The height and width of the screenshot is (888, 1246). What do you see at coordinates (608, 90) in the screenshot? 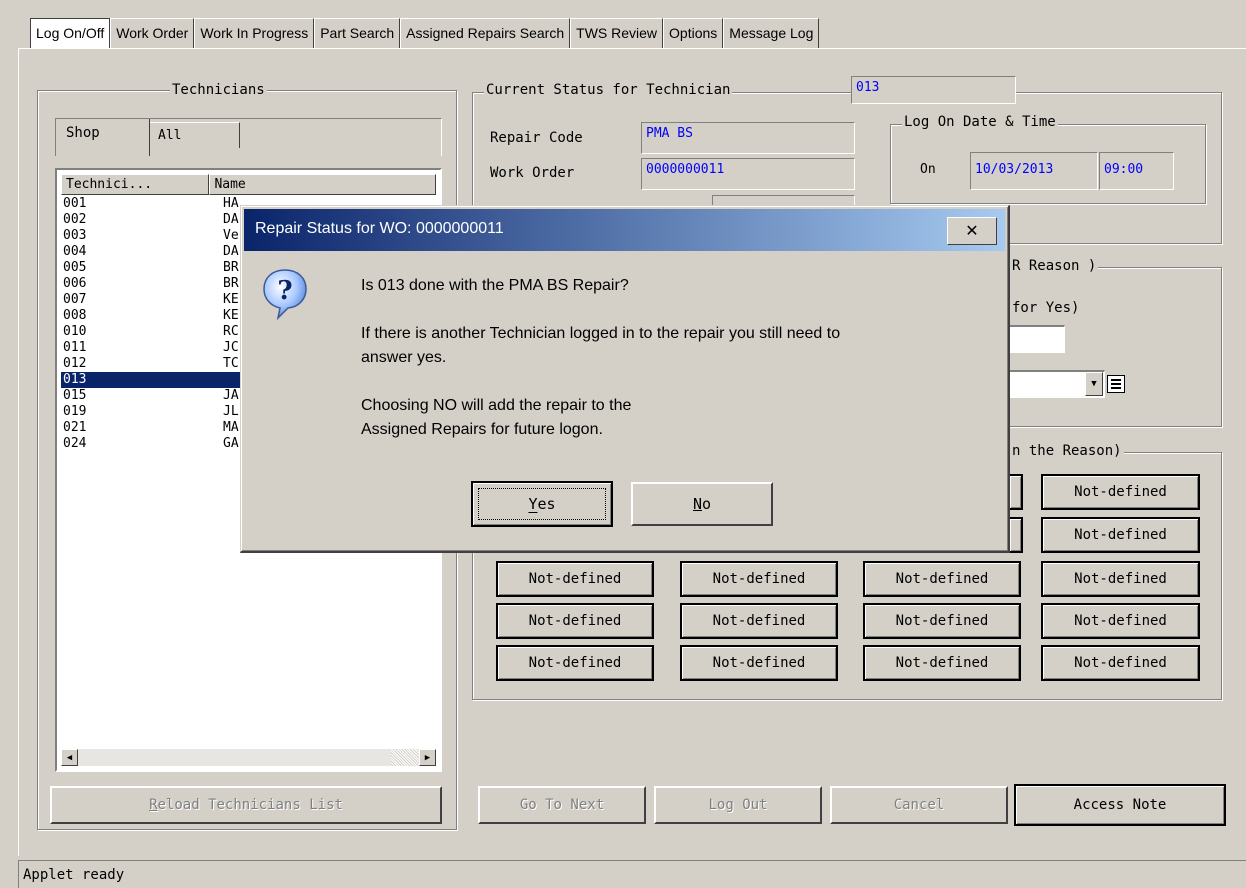
I see `current-status-label: Current Status for Technician` at bounding box center [608, 90].